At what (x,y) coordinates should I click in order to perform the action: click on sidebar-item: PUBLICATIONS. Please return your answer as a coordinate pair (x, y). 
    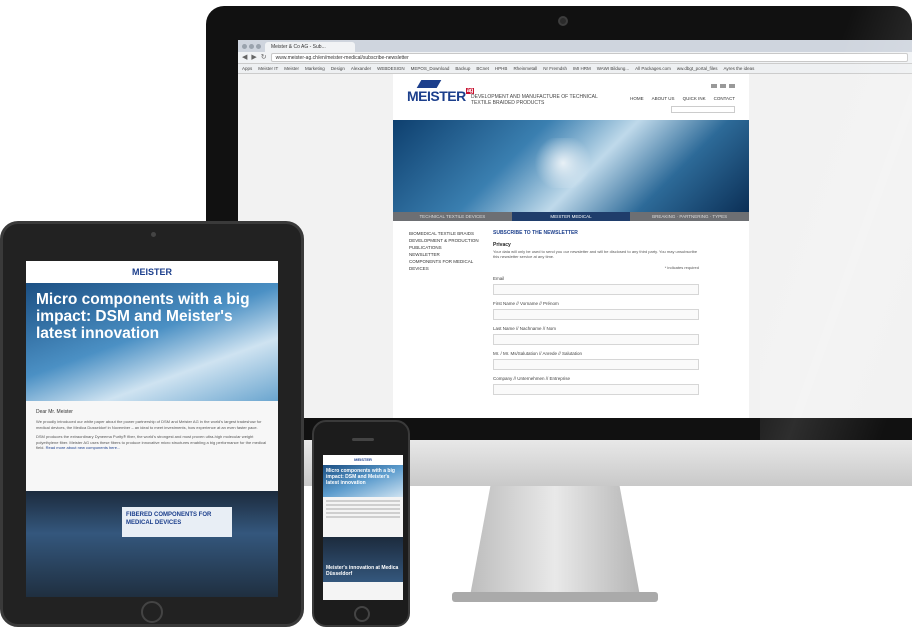
    Looking at the image, I should click on (449, 247).